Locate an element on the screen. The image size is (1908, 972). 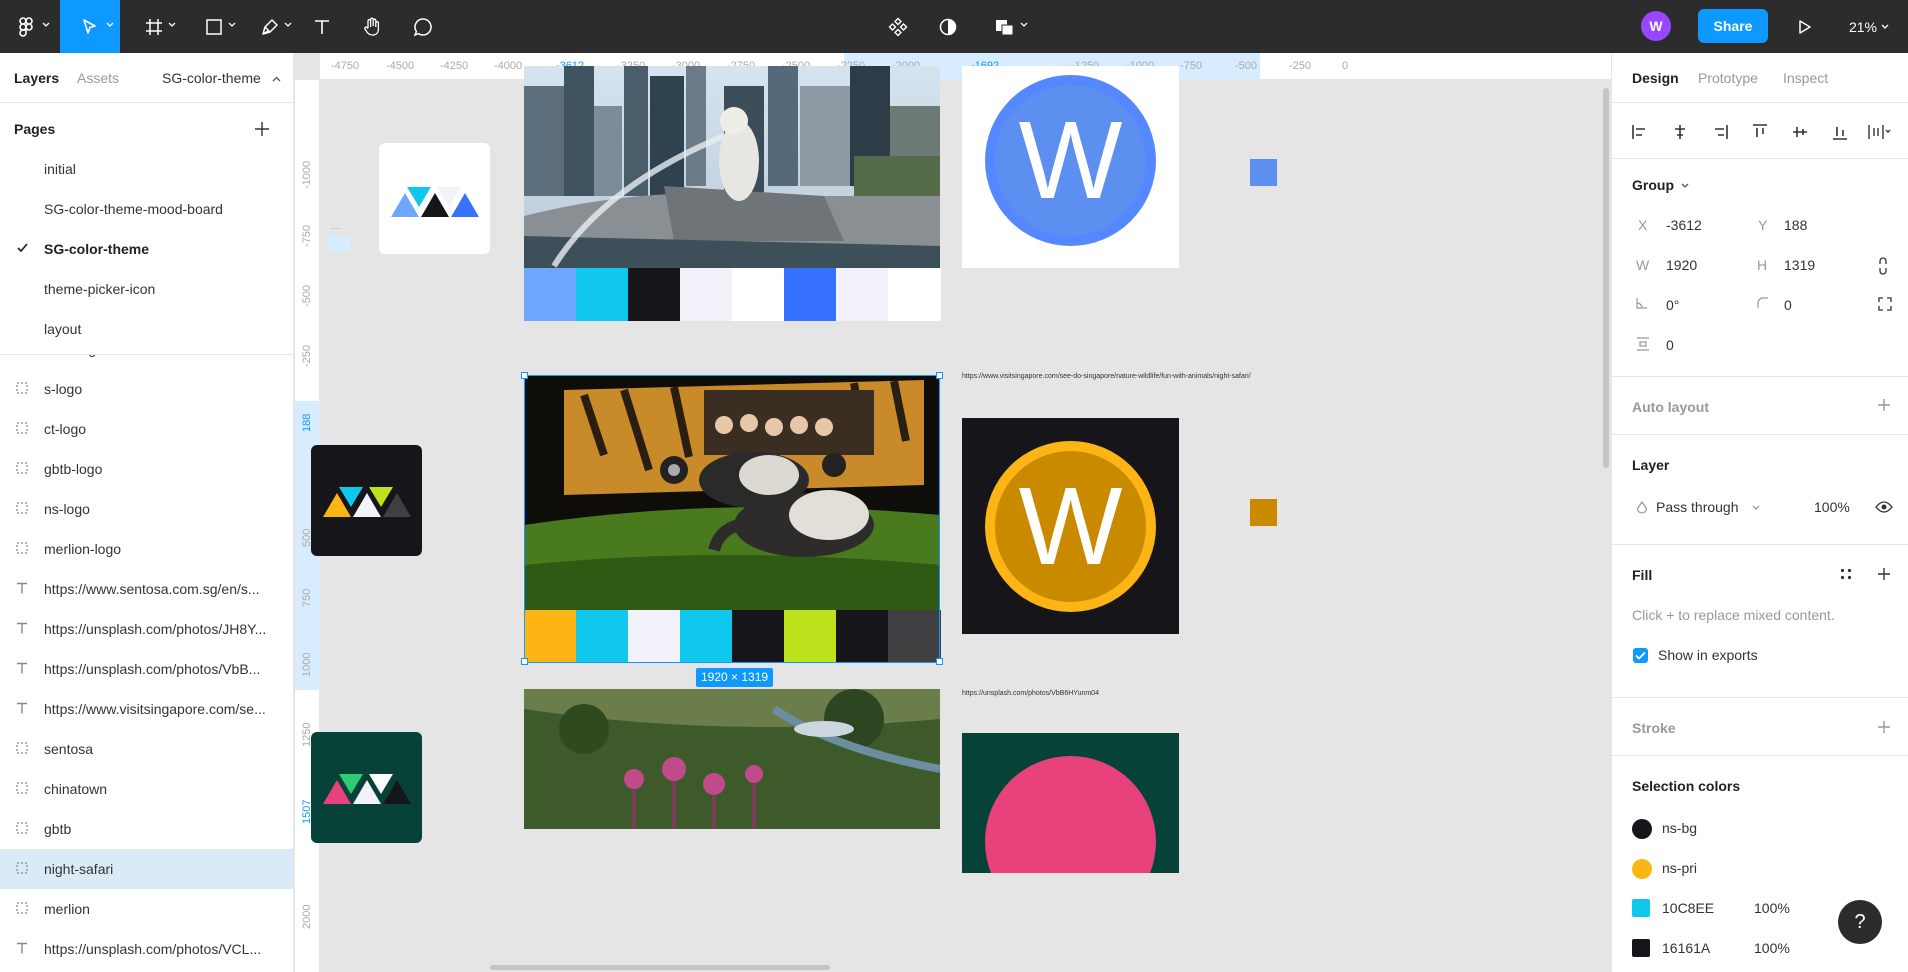
layer-item: merlion-logo is located at coordinates (146, 549).